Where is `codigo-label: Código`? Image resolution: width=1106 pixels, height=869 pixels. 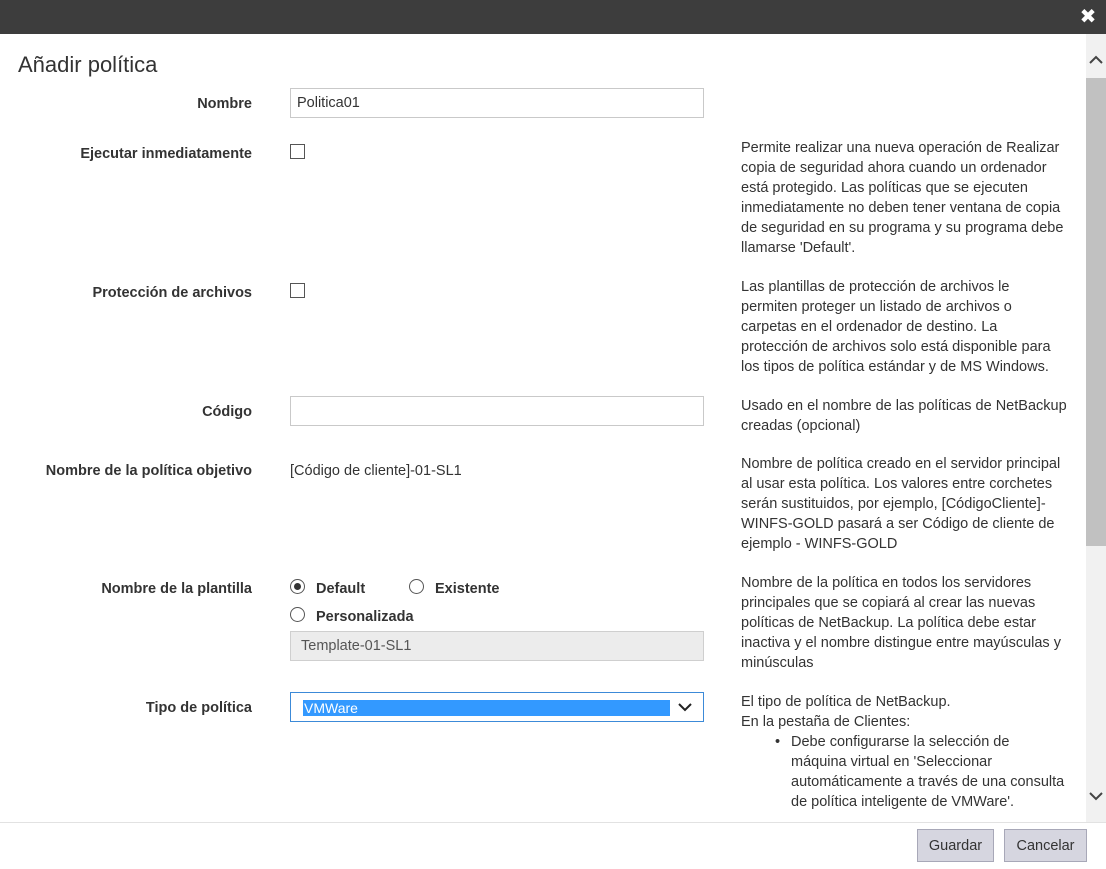 codigo-label: Código is located at coordinates (227, 412).